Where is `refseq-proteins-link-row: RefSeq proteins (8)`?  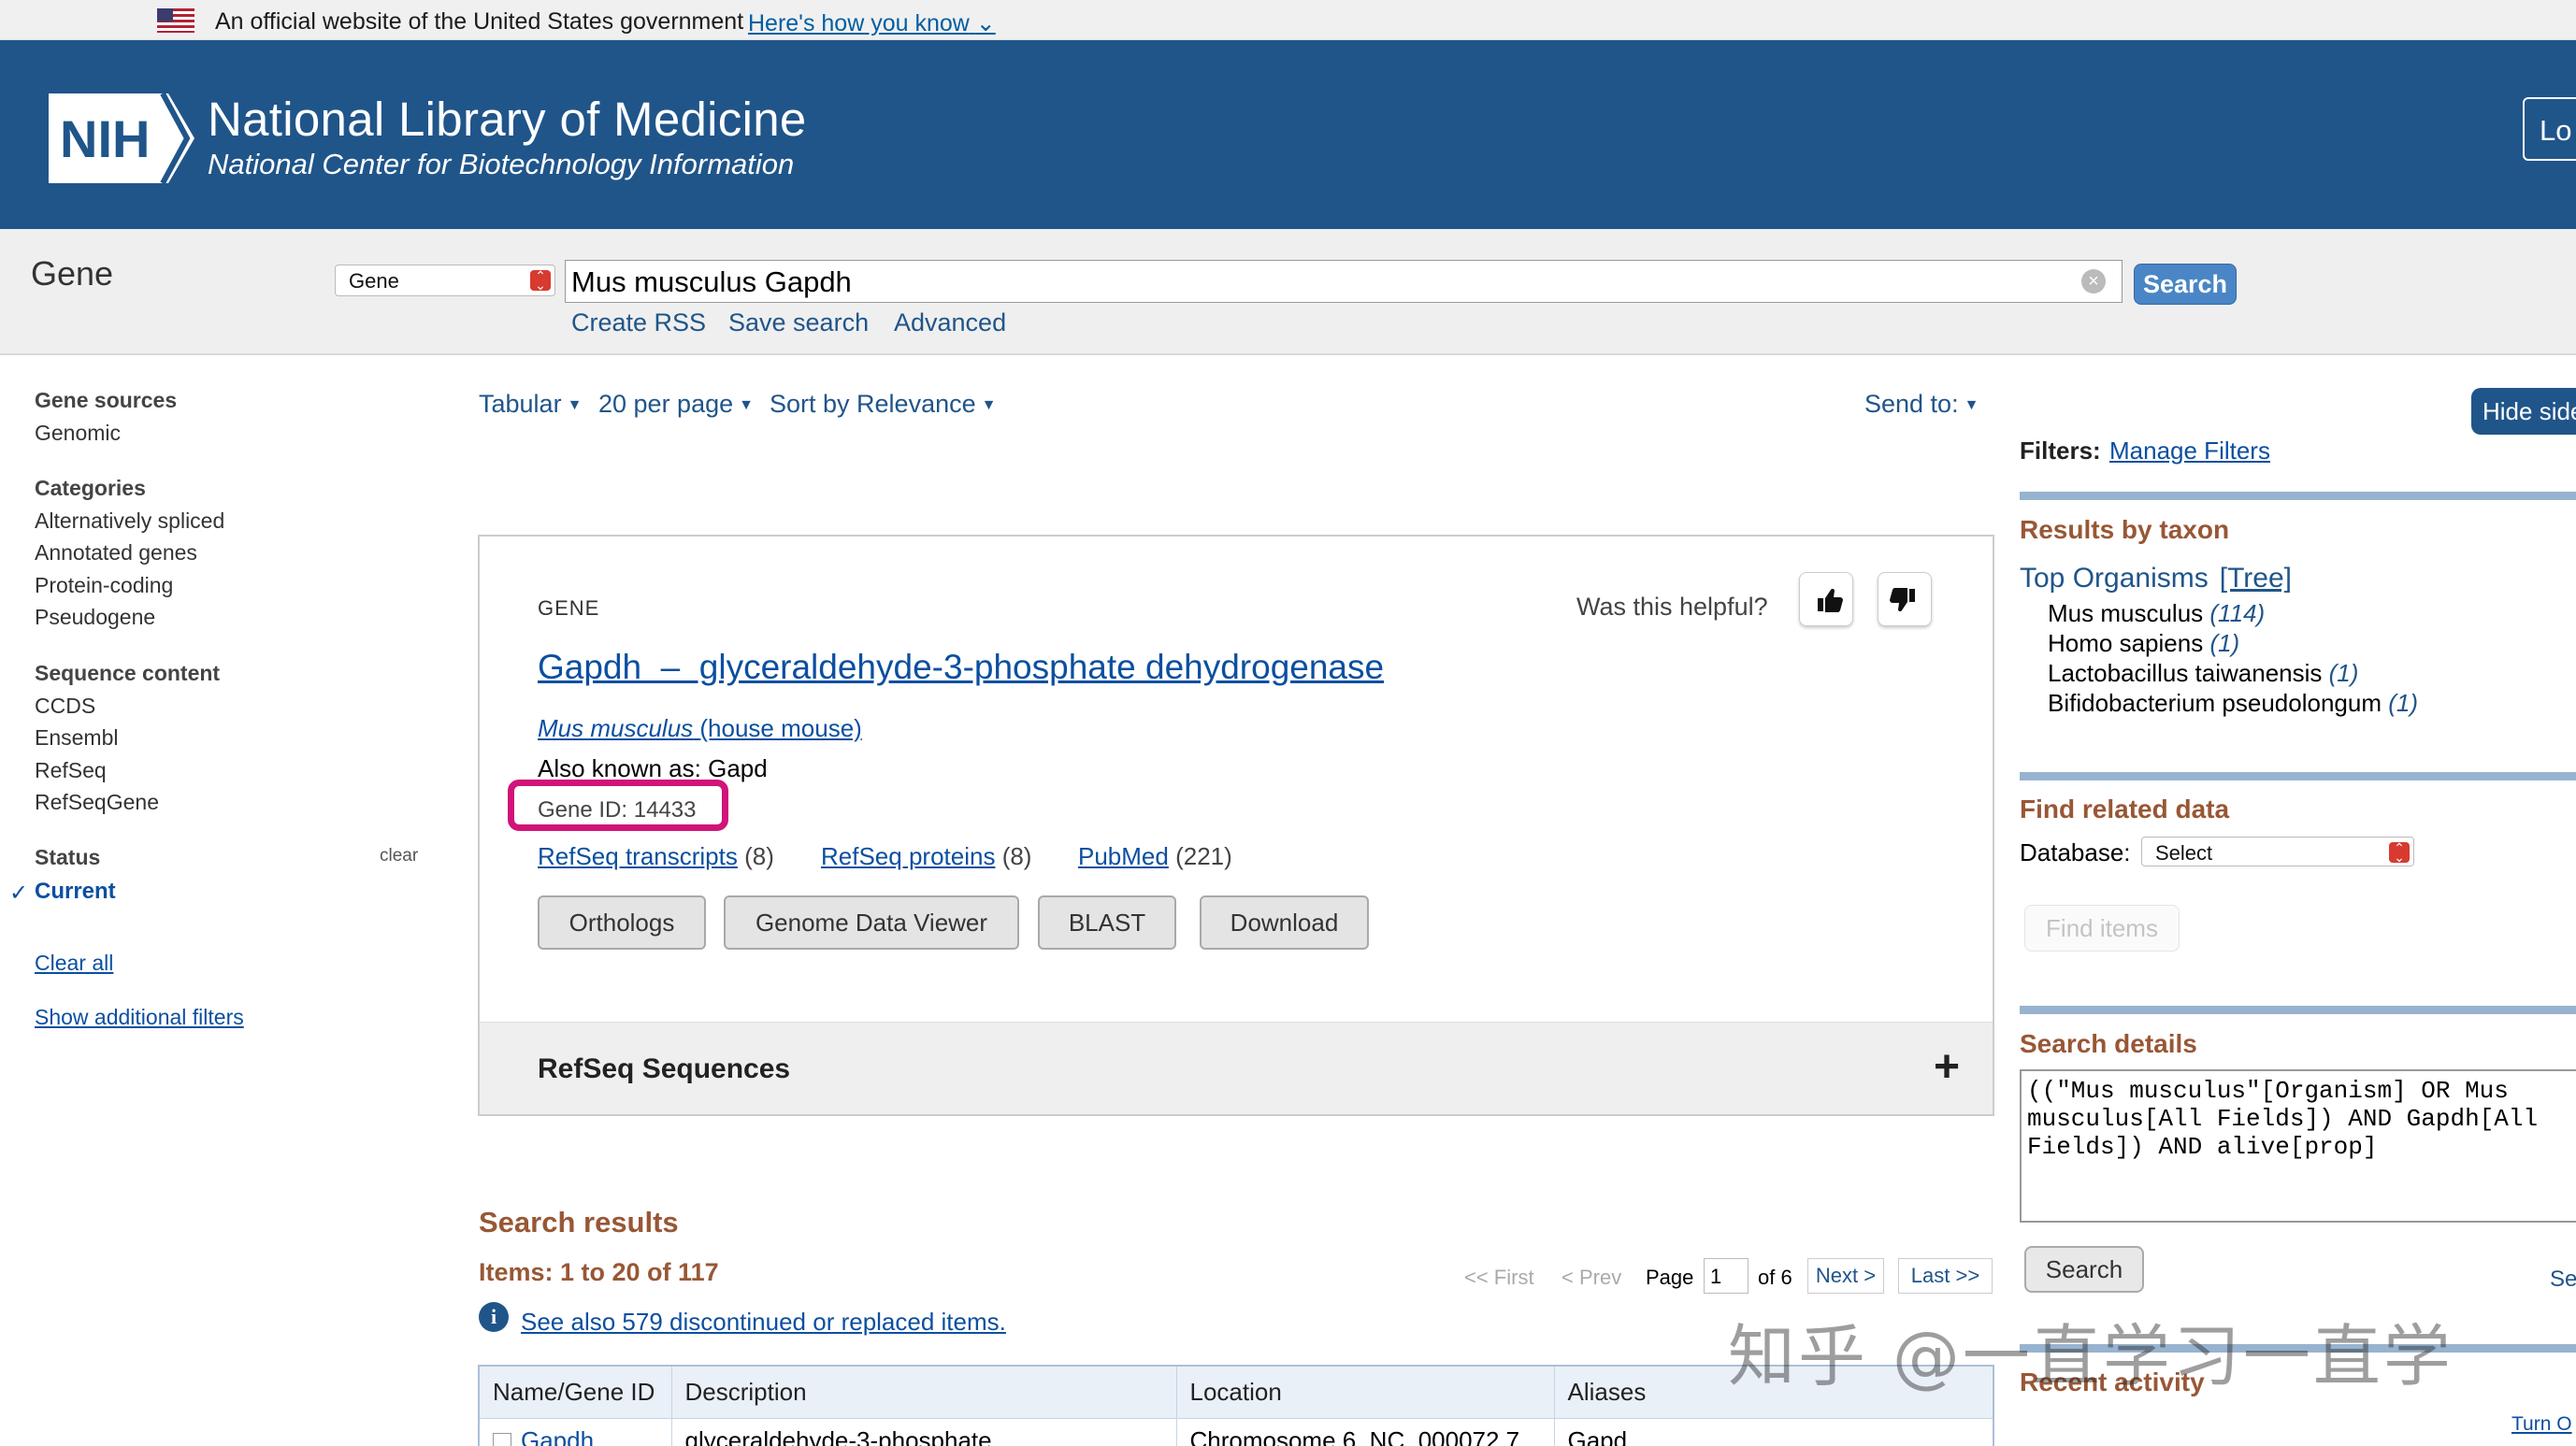
refseq-proteins-link-row: RefSeq proteins (8) is located at coordinates (926, 856).